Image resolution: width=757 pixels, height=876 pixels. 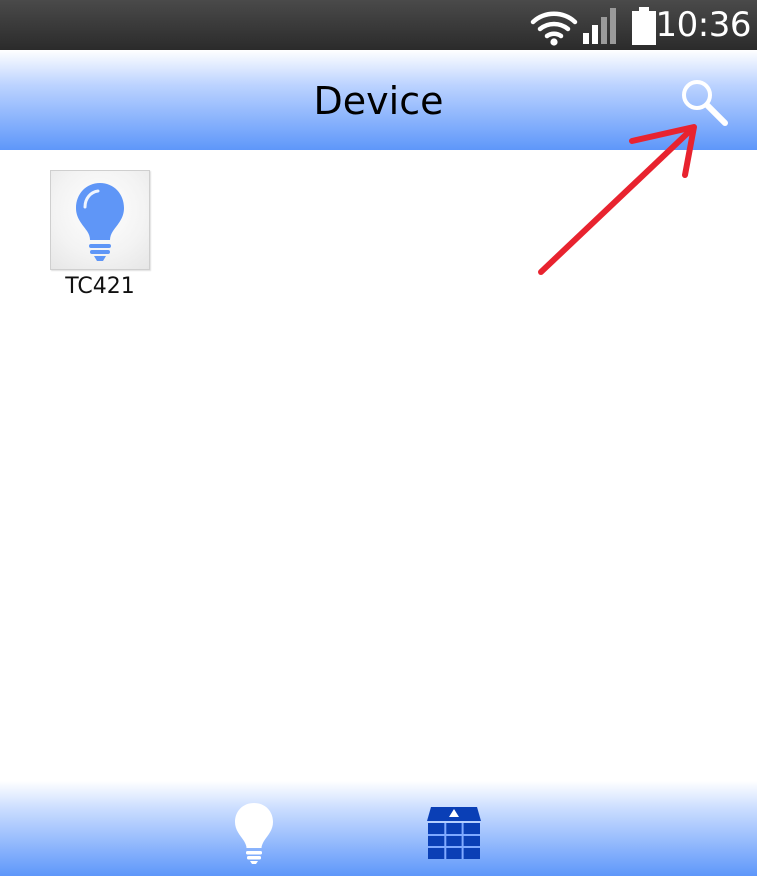 I want to click on device-name: TC421, so click(x=100, y=286).